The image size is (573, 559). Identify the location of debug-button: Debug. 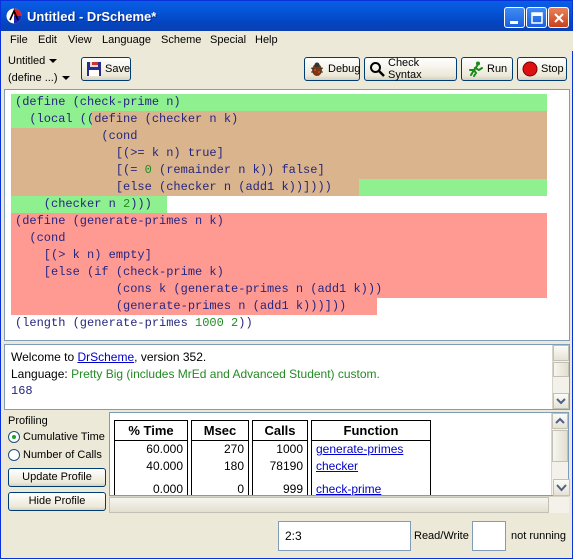
(332, 69).